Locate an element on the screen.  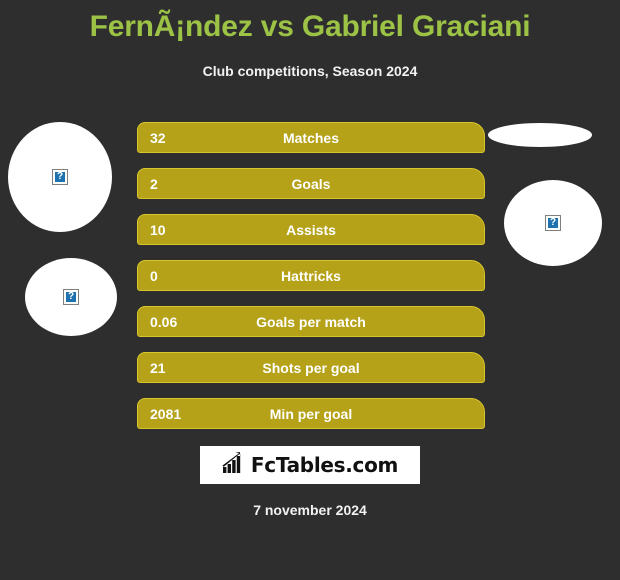
stat-label: Shots per goal is located at coordinates (311, 368).